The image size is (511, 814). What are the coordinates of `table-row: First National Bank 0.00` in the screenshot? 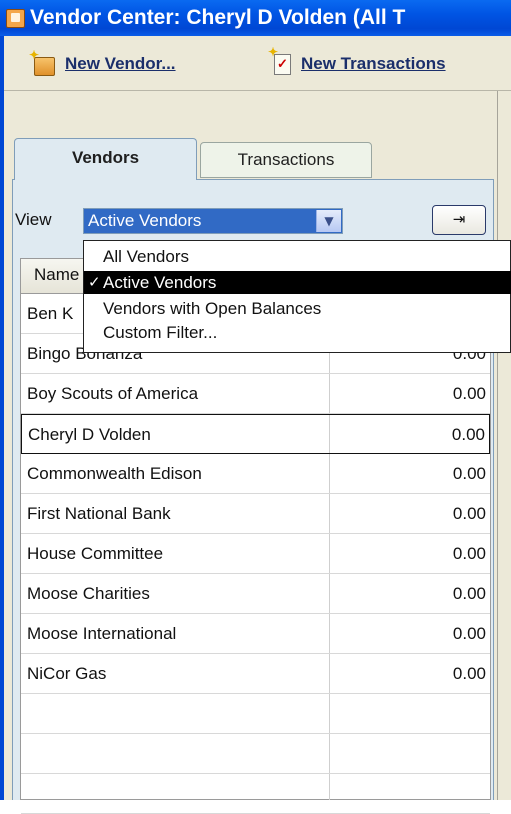 It's located at (255, 514).